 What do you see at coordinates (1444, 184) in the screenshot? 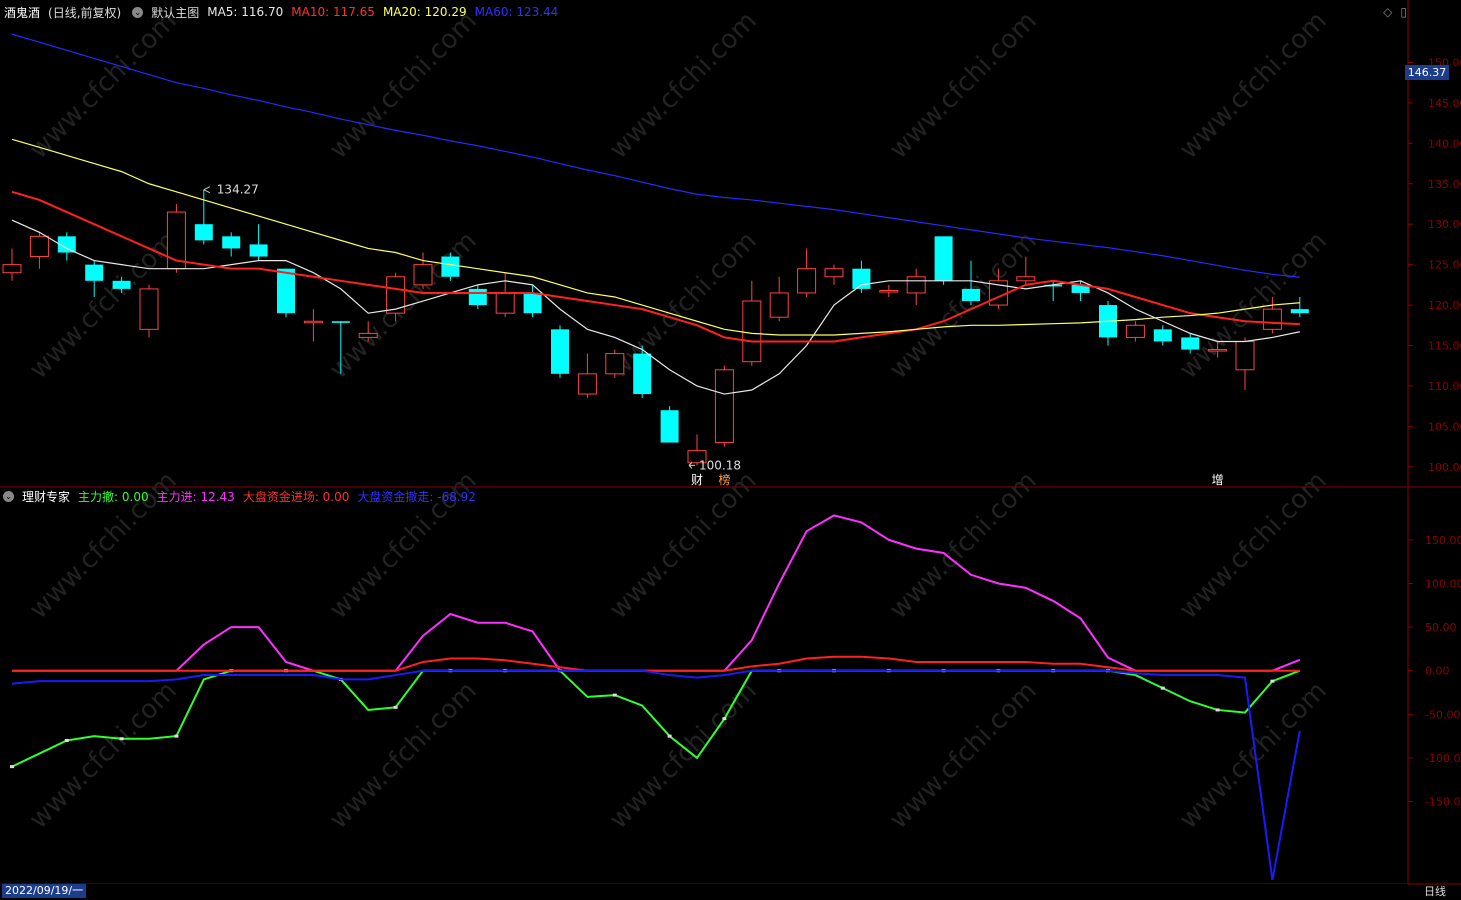
I see `price-tick-label: 135.00` at bounding box center [1444, 184].